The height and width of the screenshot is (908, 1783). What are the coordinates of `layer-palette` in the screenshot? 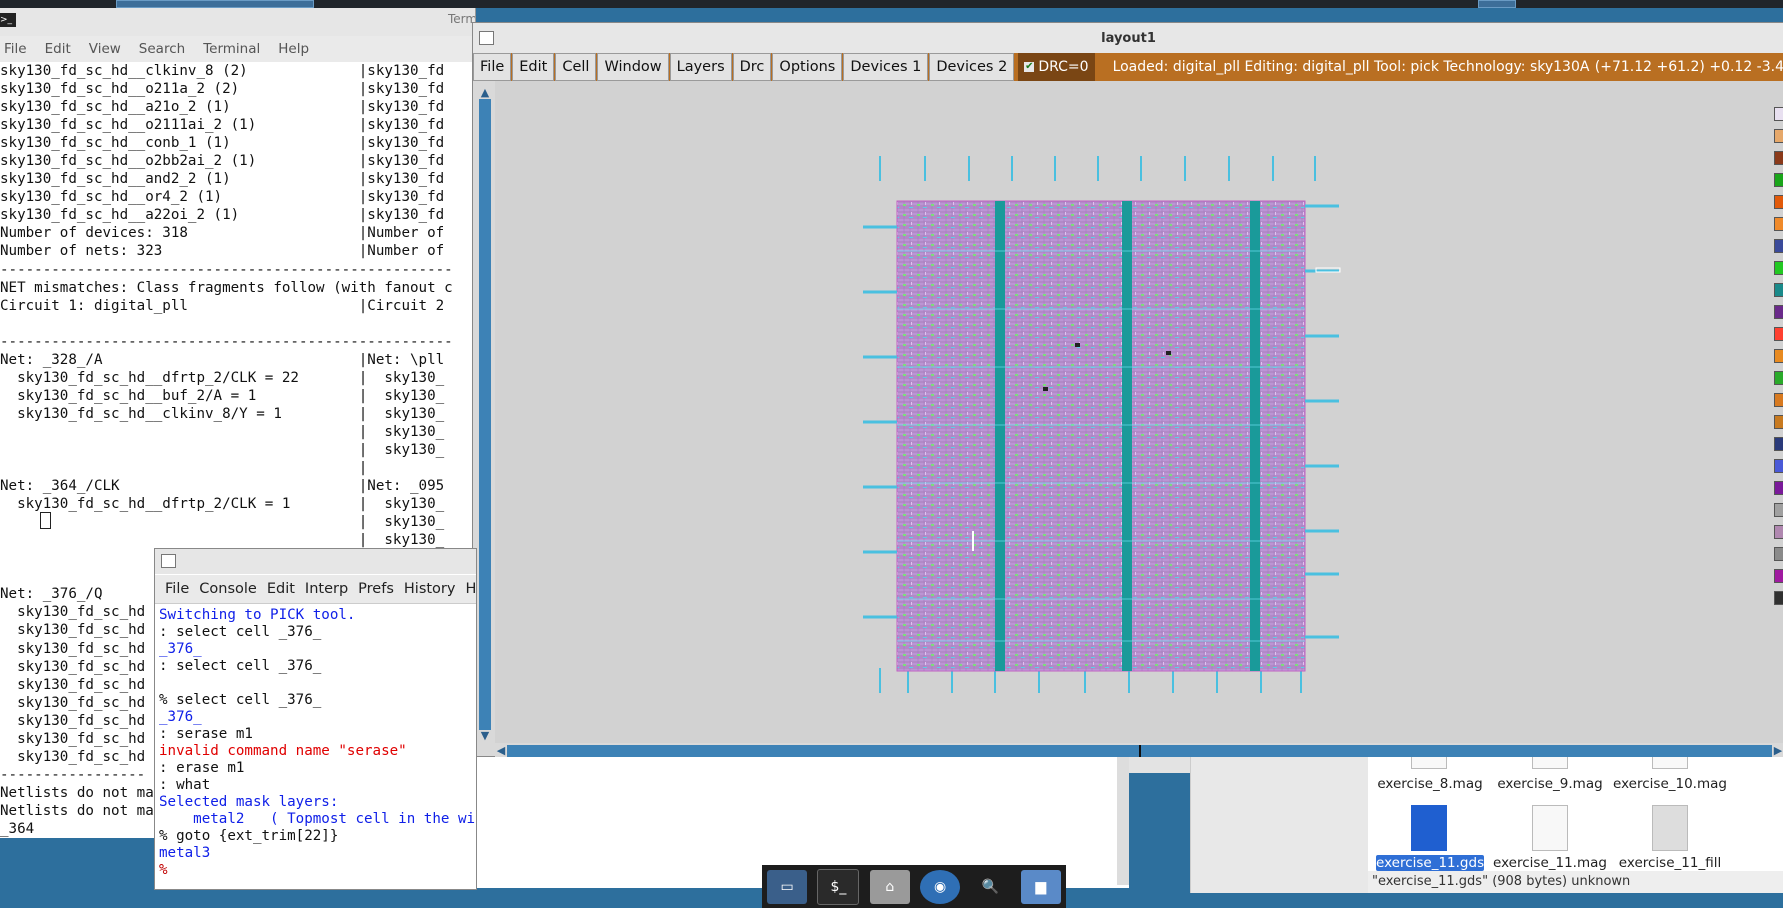 It's located at (1778, 427).